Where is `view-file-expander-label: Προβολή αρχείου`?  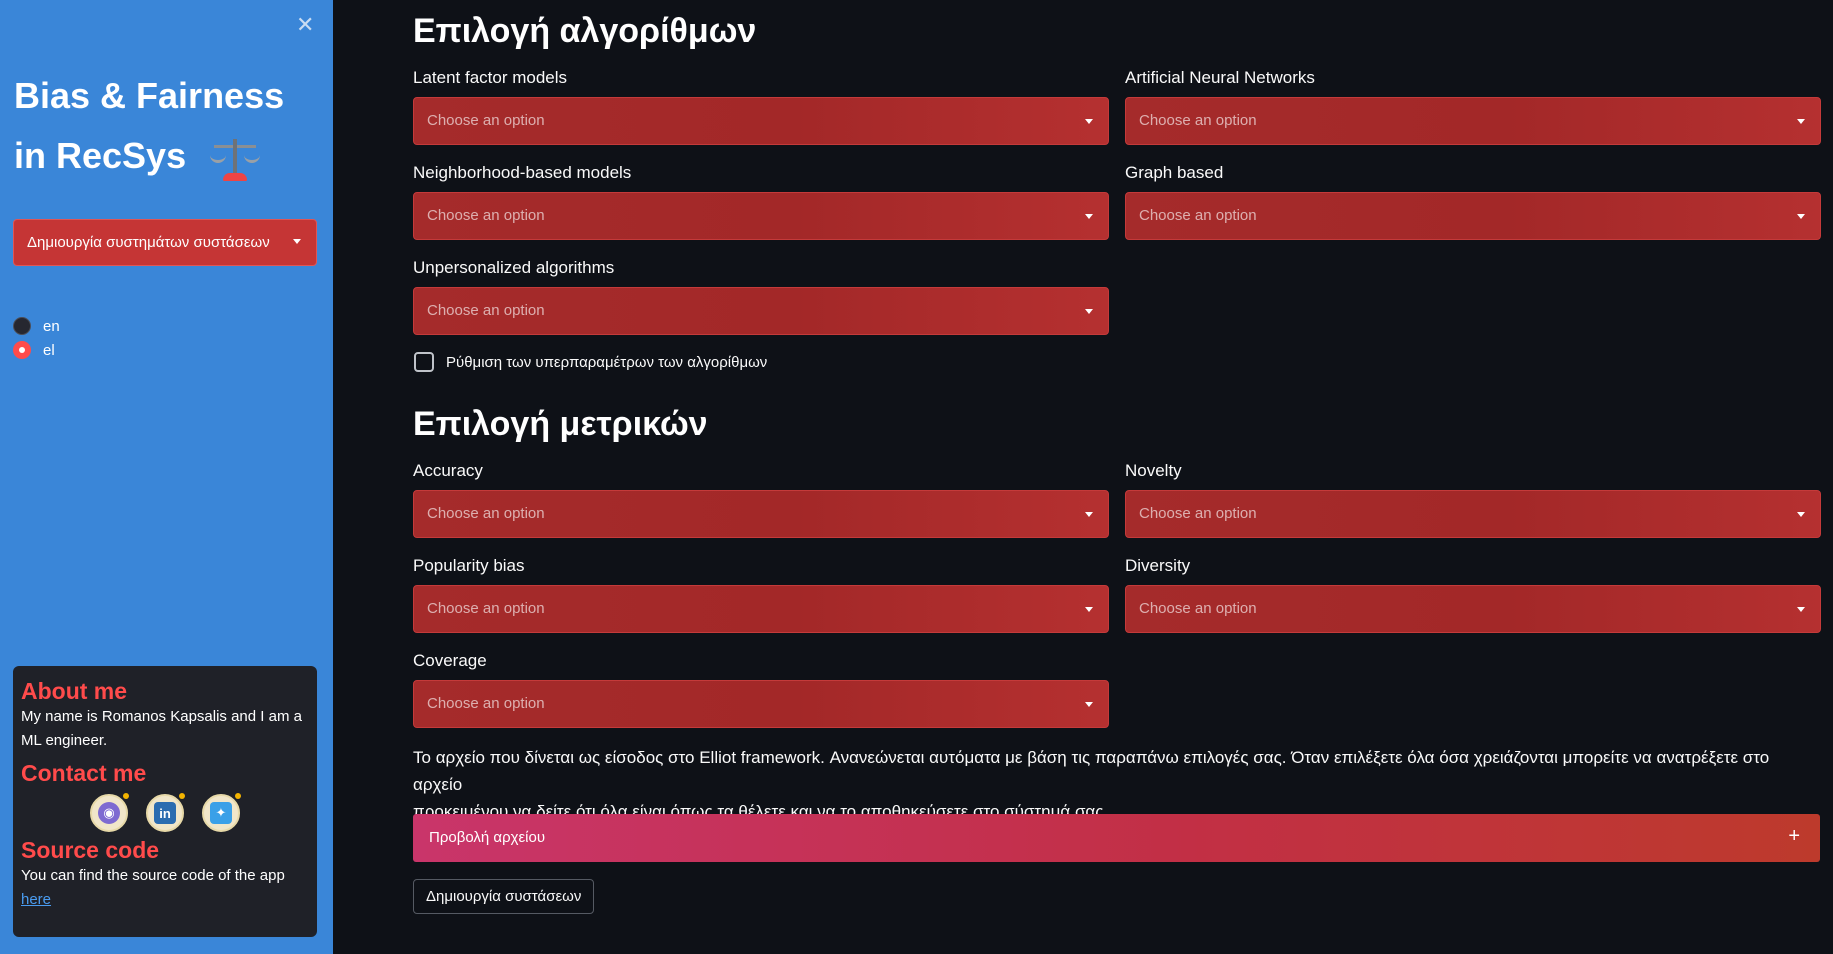 view-file-expander-label: Προβολή αρχείου is located at coordinates (487, 837).